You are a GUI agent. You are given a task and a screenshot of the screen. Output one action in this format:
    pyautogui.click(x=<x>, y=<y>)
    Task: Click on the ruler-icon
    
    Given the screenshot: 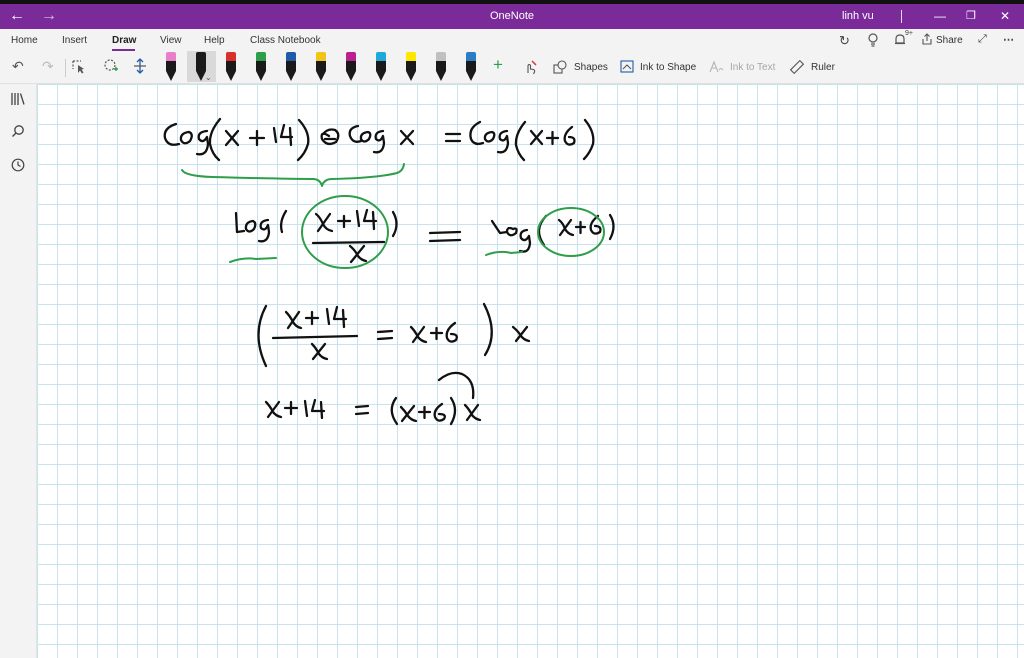 What is the action you would take?
    pyautogui.click(x=797, y=68)
    